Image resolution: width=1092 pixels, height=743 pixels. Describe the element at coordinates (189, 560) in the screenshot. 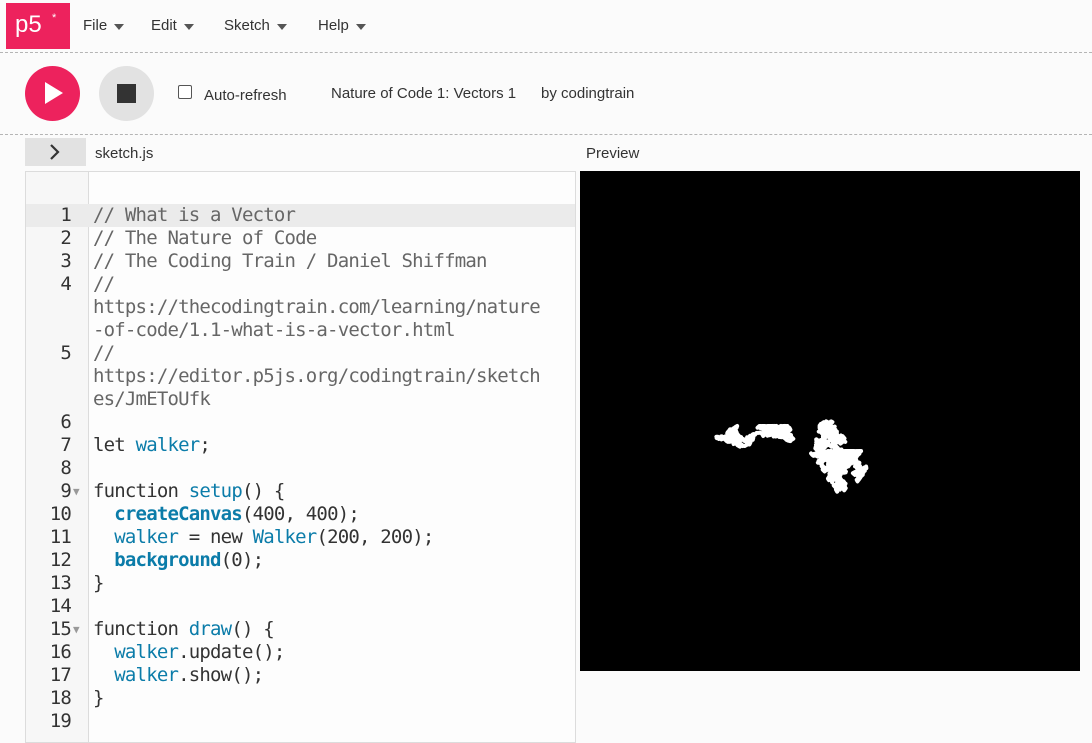

I see `code-text: background(0);` at that location.